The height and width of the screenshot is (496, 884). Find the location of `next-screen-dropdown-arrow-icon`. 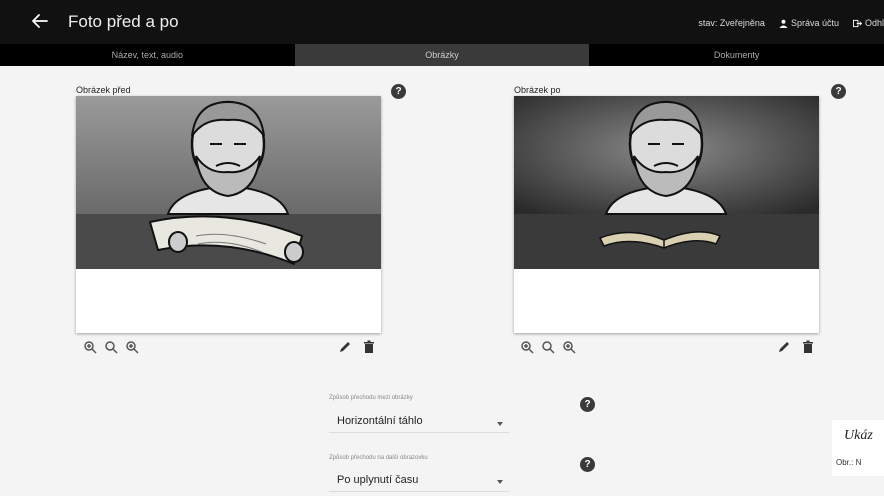

next-screen-dropdown-arrow-icon is located at coordinates (500, 482).